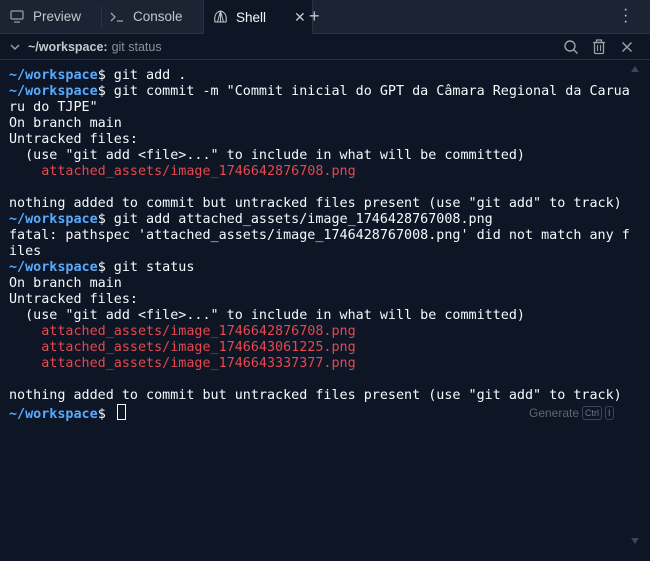 This screenshot has height=561, width=650. I want to click on search-icon, so click(571, 47).